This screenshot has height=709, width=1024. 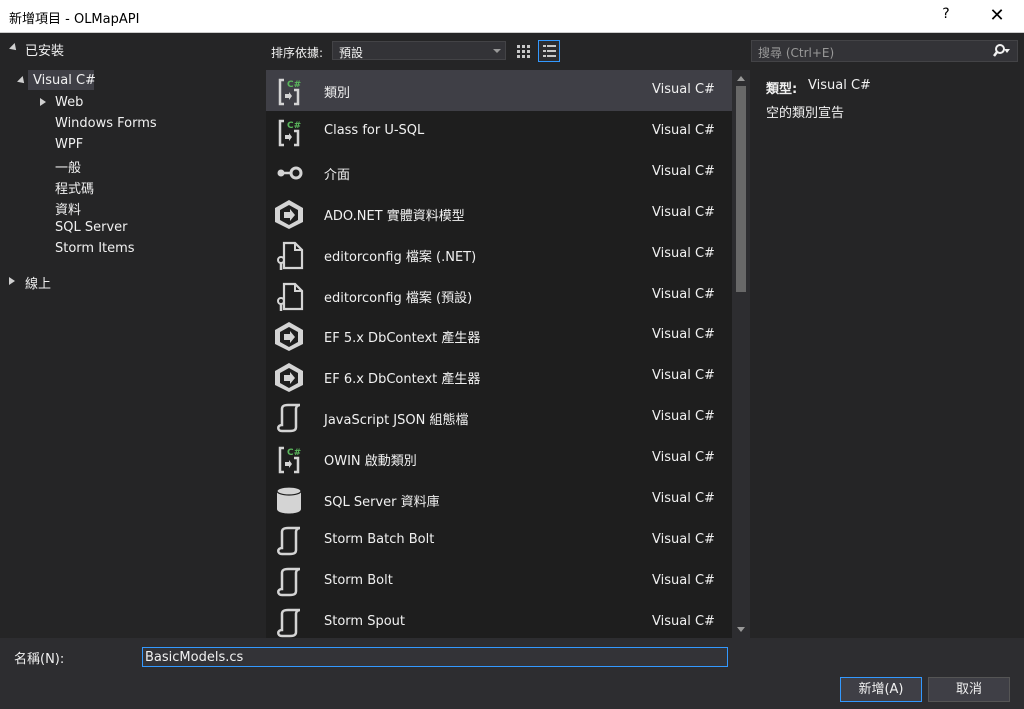 I want to click on list-view-button, so click(x=549, y=51).